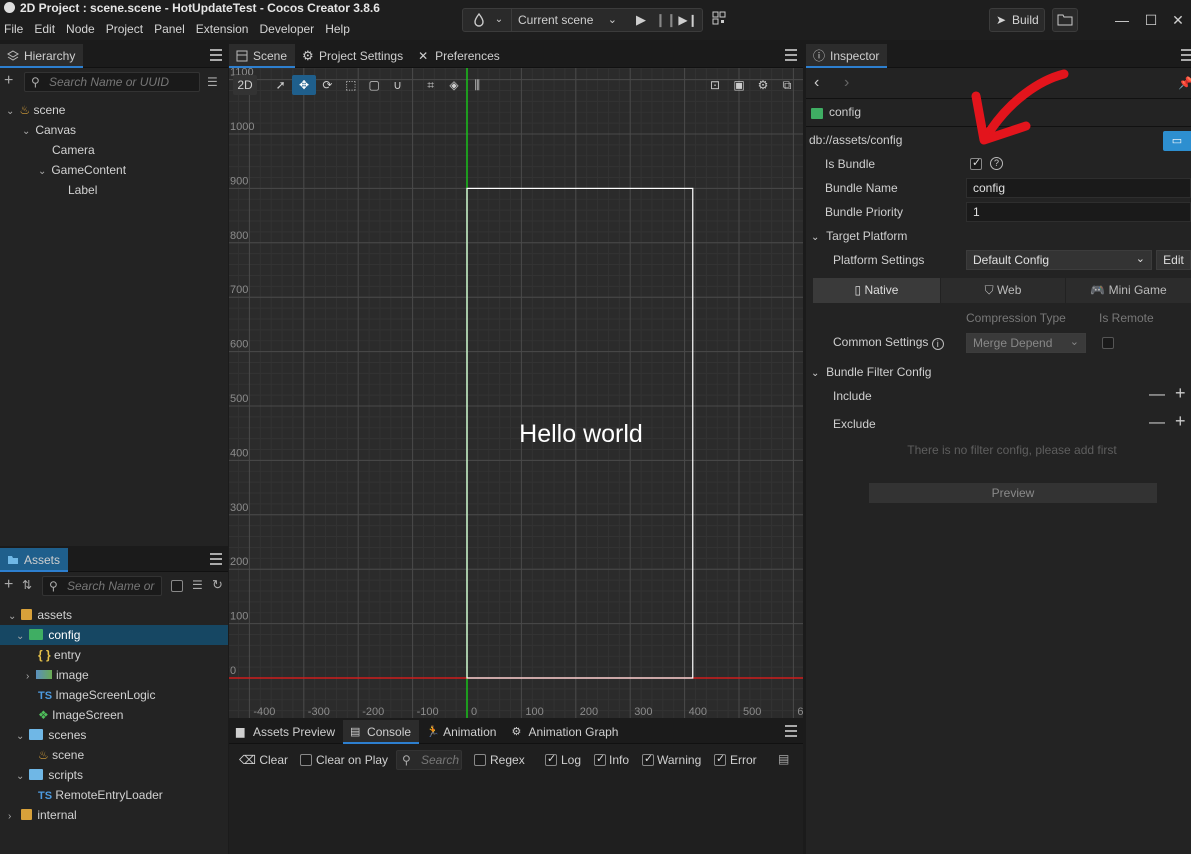 Image resolution: width=1191 pixels, height=854 pixels. I want to click on info-icon: i, so click(937, 344).